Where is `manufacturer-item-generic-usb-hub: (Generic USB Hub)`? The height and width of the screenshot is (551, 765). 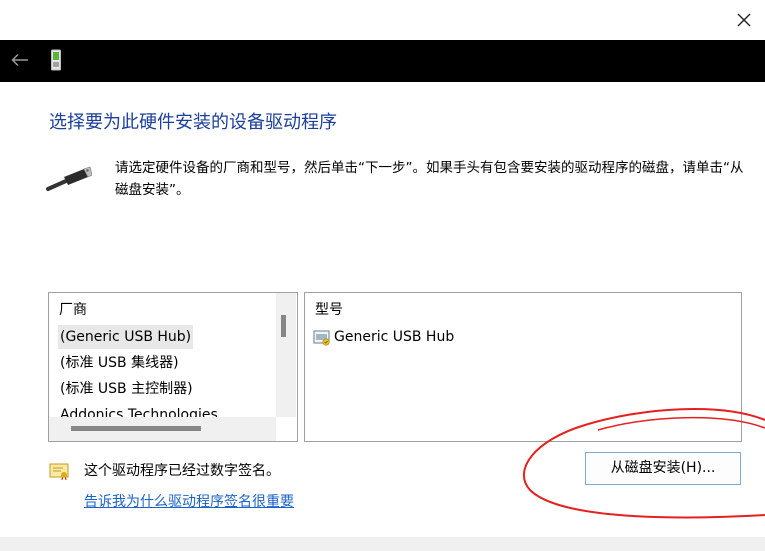
manufacturer-item-generic-usb-hub: (Generic USB Hub) is located at coordinates (126, 337).